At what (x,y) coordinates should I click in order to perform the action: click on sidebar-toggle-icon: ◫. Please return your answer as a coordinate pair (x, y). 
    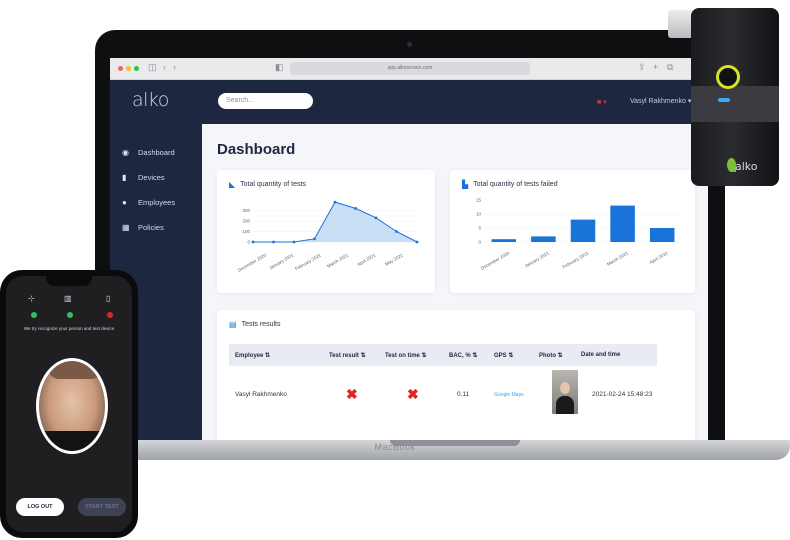
    Looking at the image, I should click on (152, 67).